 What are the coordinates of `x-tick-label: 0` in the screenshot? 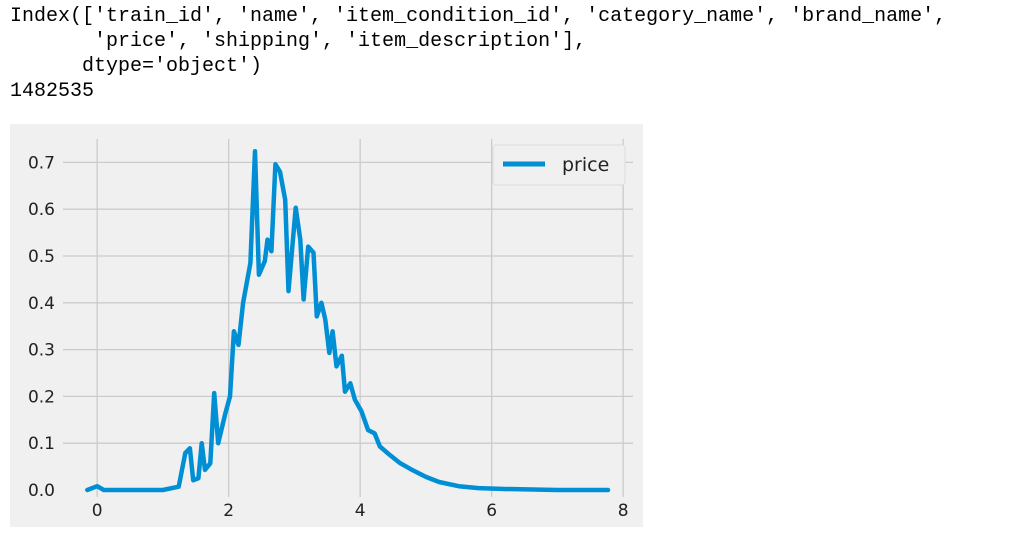 It's located at (97, 511).